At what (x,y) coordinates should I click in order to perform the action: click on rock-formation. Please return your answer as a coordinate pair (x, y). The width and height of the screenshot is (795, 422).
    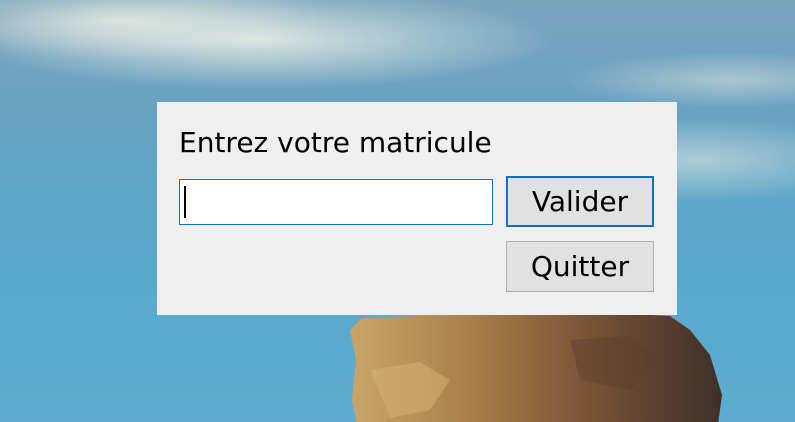
    Looking at the image, I should click on (536, 367).